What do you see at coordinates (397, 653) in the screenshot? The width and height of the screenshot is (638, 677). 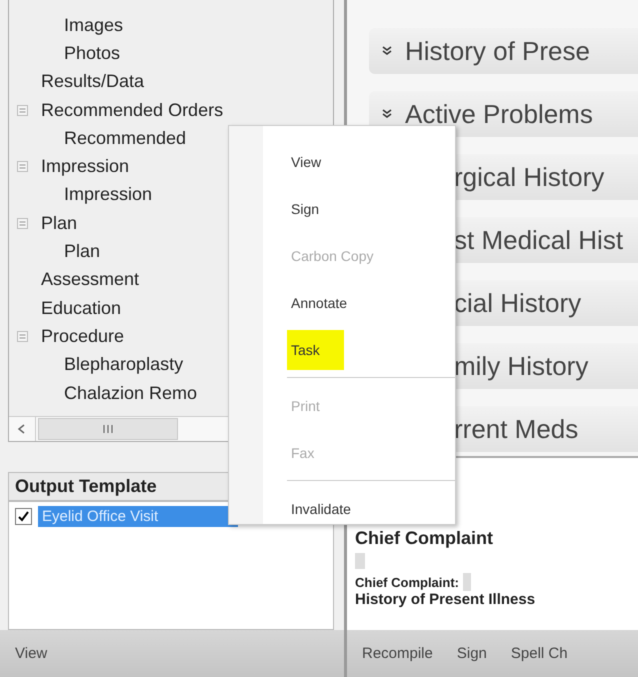 I see `toolbar-button: Recompile` at bounding box center [397, 653].